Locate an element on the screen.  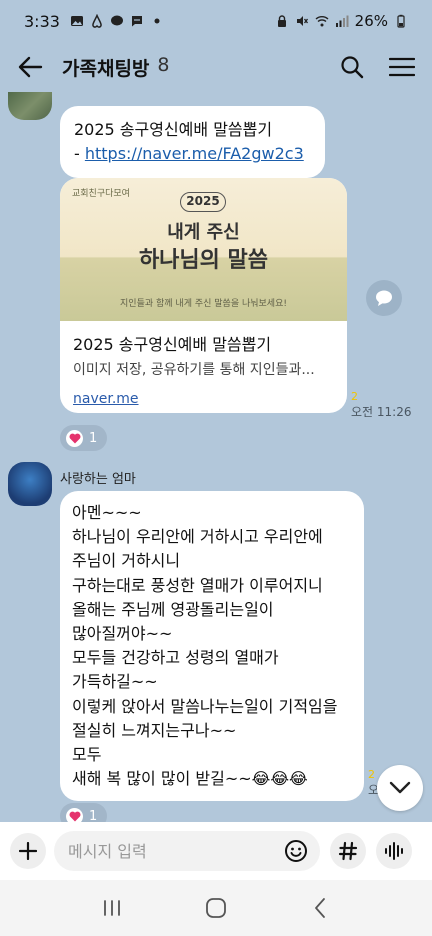
attach-button is located at coordinates (28, 851).